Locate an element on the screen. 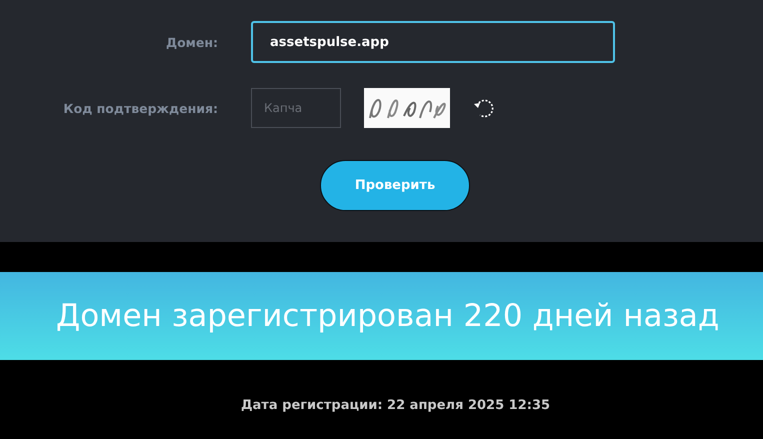  banner-text: Домен зарегистрирован 220 дней назад is located at coordinates (388, 316).